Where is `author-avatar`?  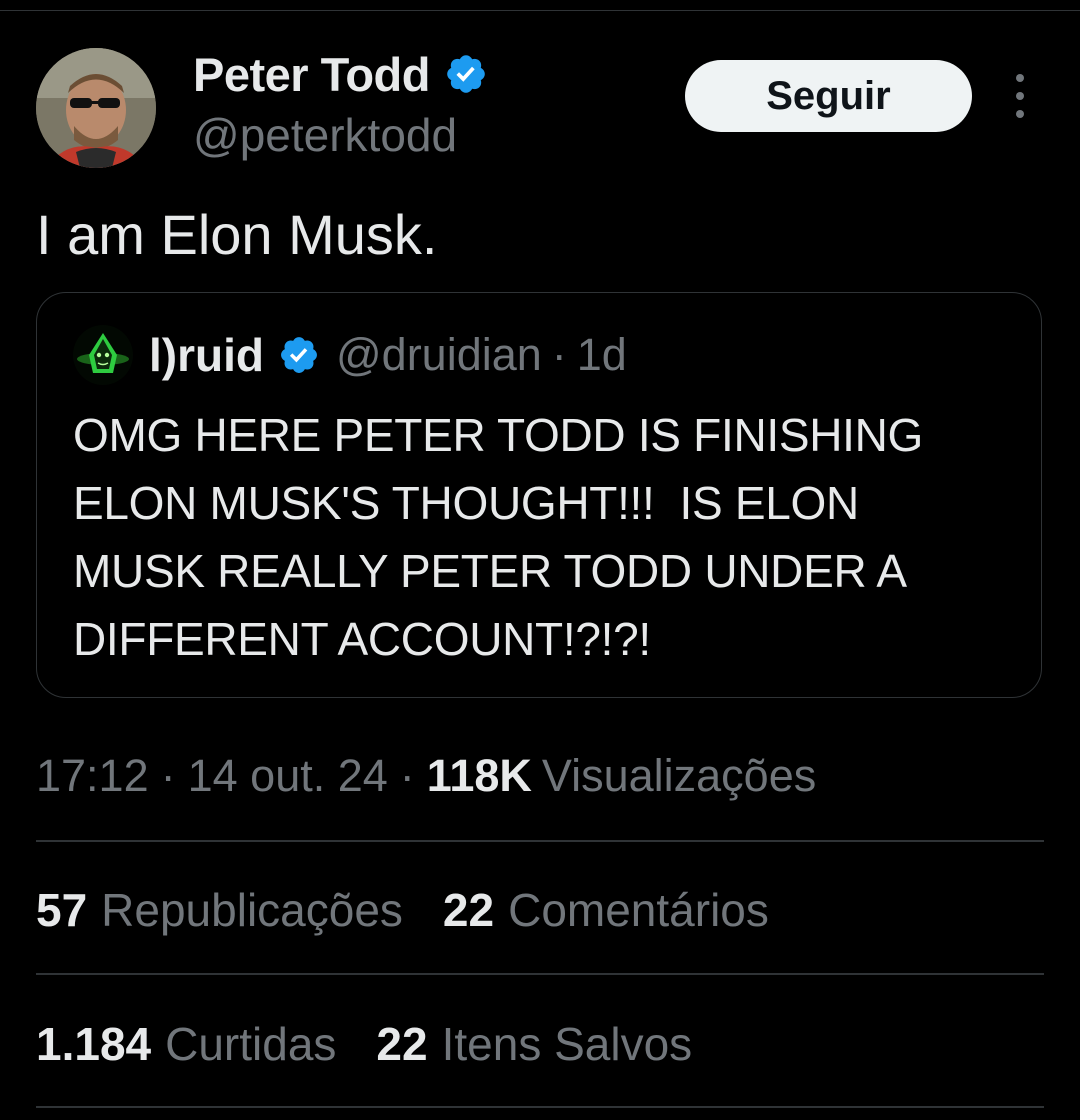
author-avatar is located at coordinates (96, 108).